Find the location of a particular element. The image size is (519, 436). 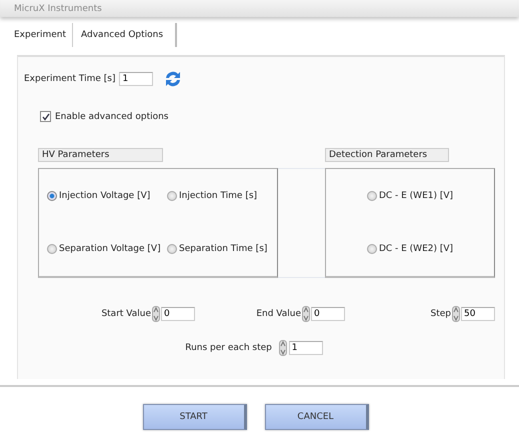

radio-label: Injection Voltage [V] is located at coordinates (104, 195).